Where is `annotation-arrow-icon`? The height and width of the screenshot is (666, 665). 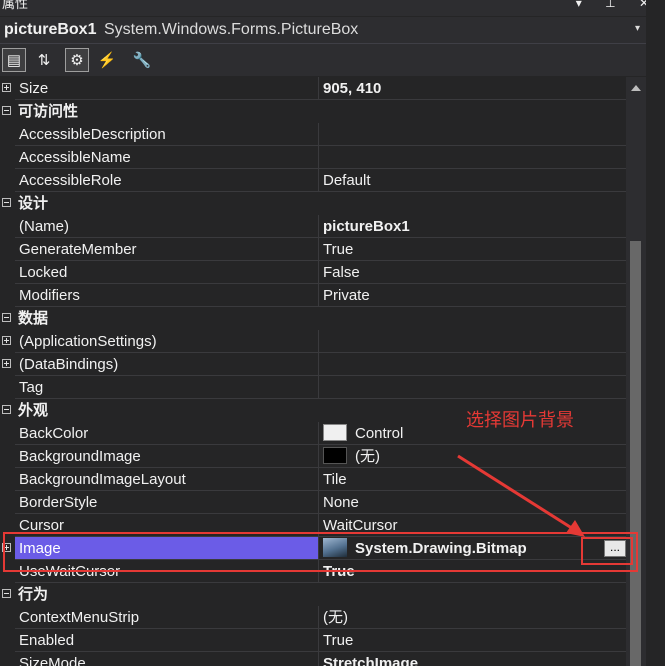
annotation-arrow-icon is located at coordinates (521, 495).